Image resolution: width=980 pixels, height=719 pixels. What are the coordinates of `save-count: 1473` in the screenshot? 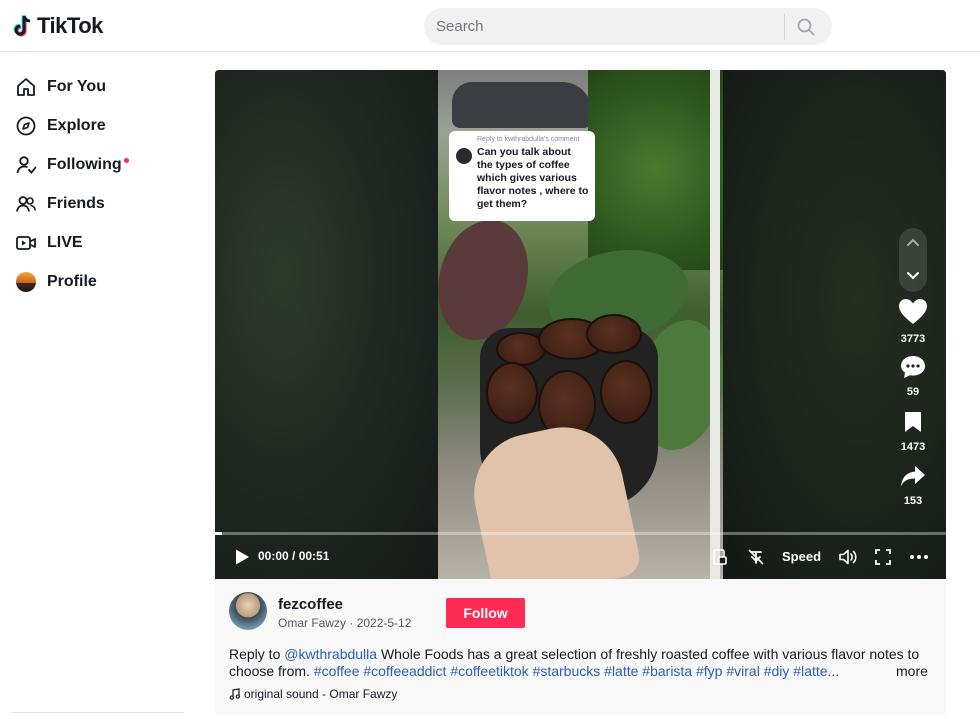 It's located at (913, 447).